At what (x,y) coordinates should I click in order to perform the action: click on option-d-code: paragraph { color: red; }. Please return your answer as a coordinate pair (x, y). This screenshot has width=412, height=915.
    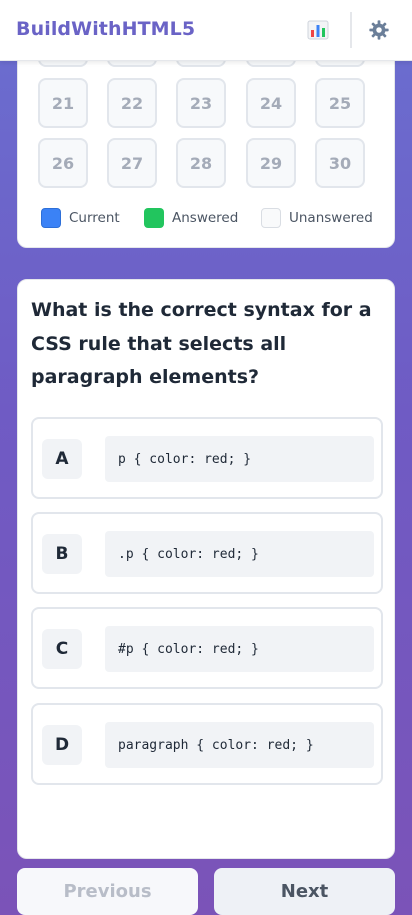
    Looking at the image, I should click on (239, 745).